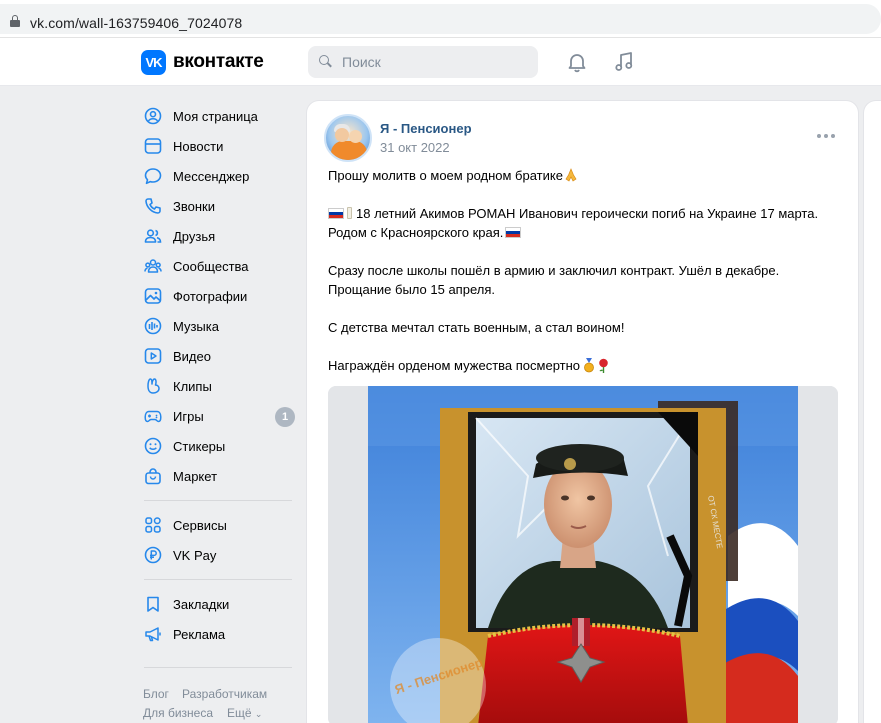  What do you see at coordinates (210, 296) in the screenshot?
I see `sidebar-item-label: Фотографии` at bounding box center [210, 296].